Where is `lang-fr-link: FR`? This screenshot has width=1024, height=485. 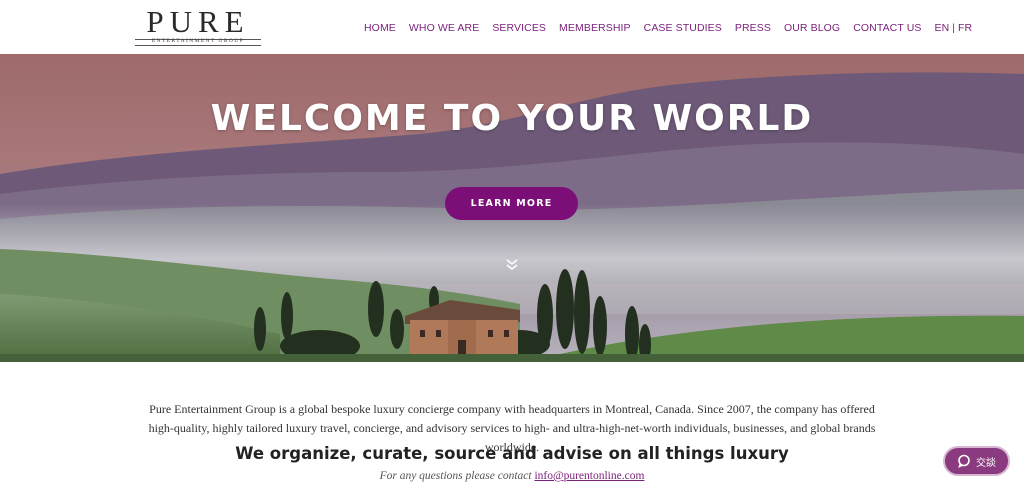 lang-fr-link: FR is located at coordinates (965, 28).